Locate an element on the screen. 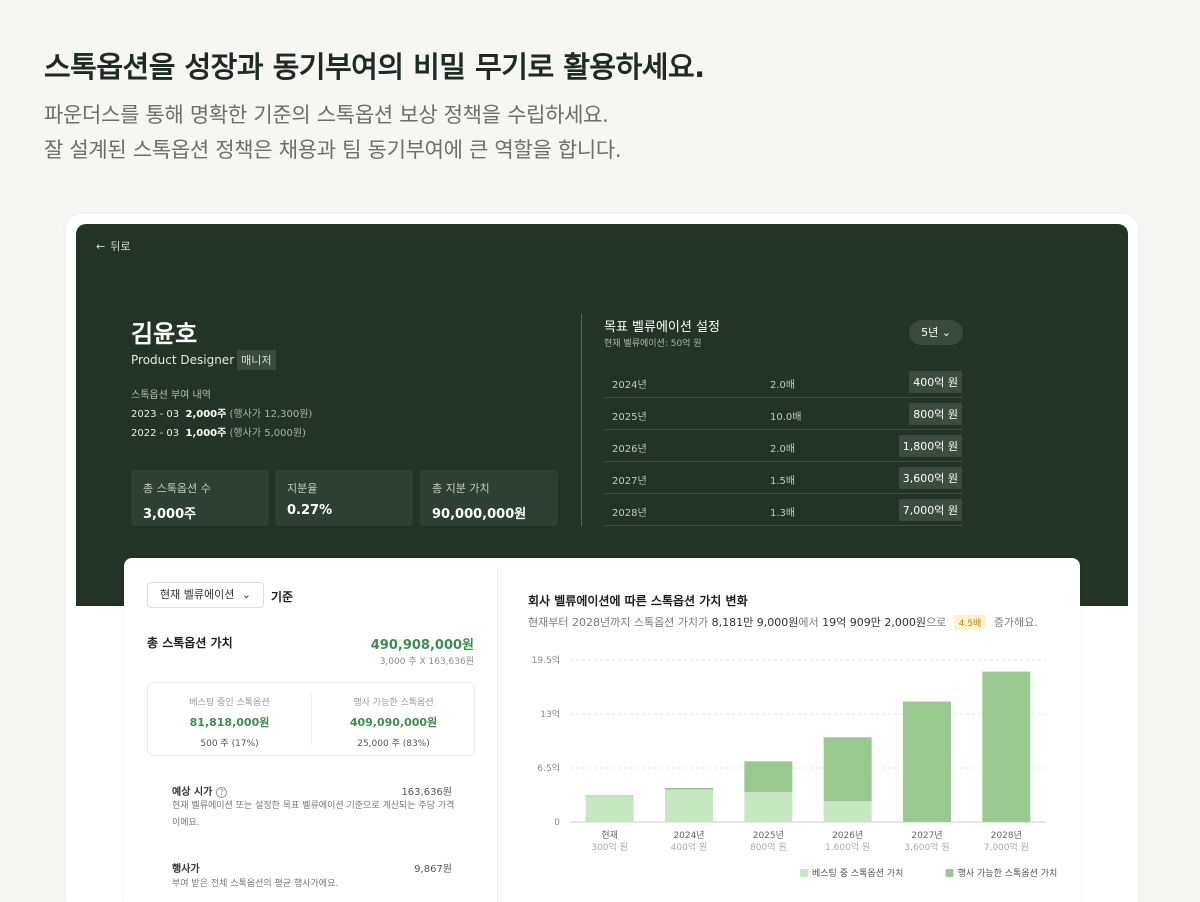 This screenshot has width=1200, height=902. valuation-amount-input: 3,600억 원 is located at coordinates (930, 478).